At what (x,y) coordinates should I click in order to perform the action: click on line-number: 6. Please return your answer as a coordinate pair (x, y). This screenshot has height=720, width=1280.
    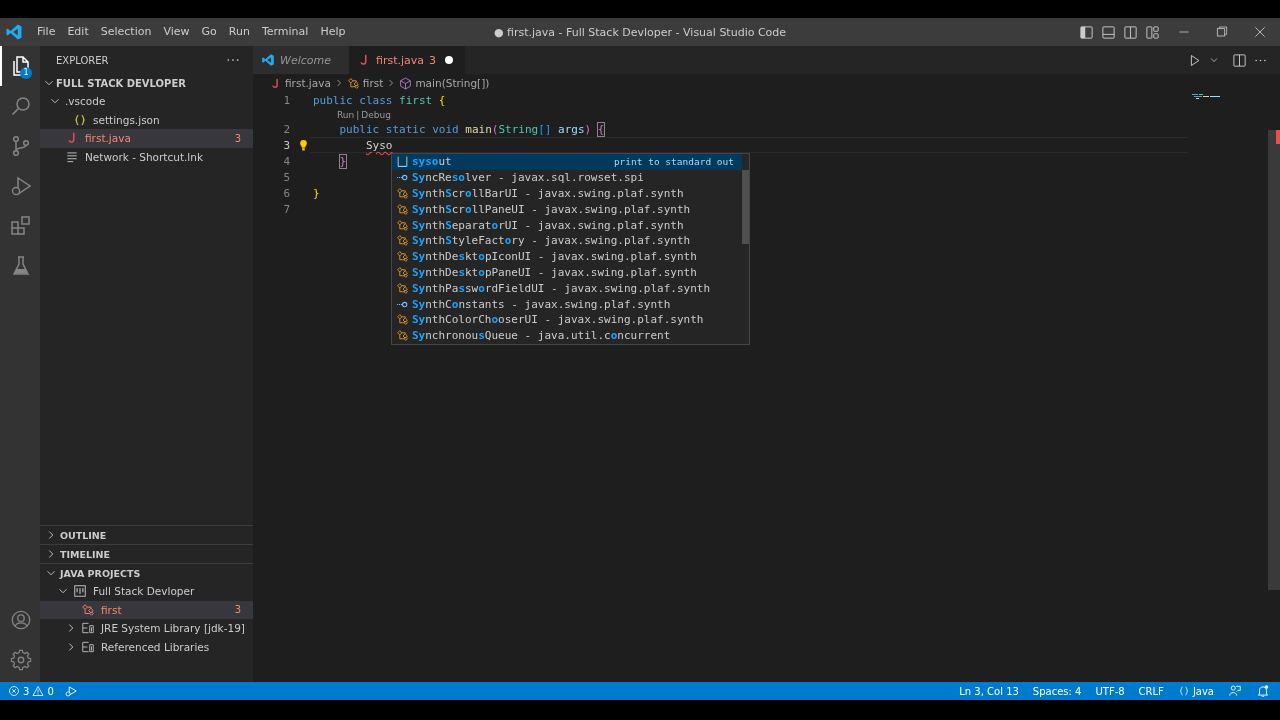
    Looking at the image, I should click on (286, 193).